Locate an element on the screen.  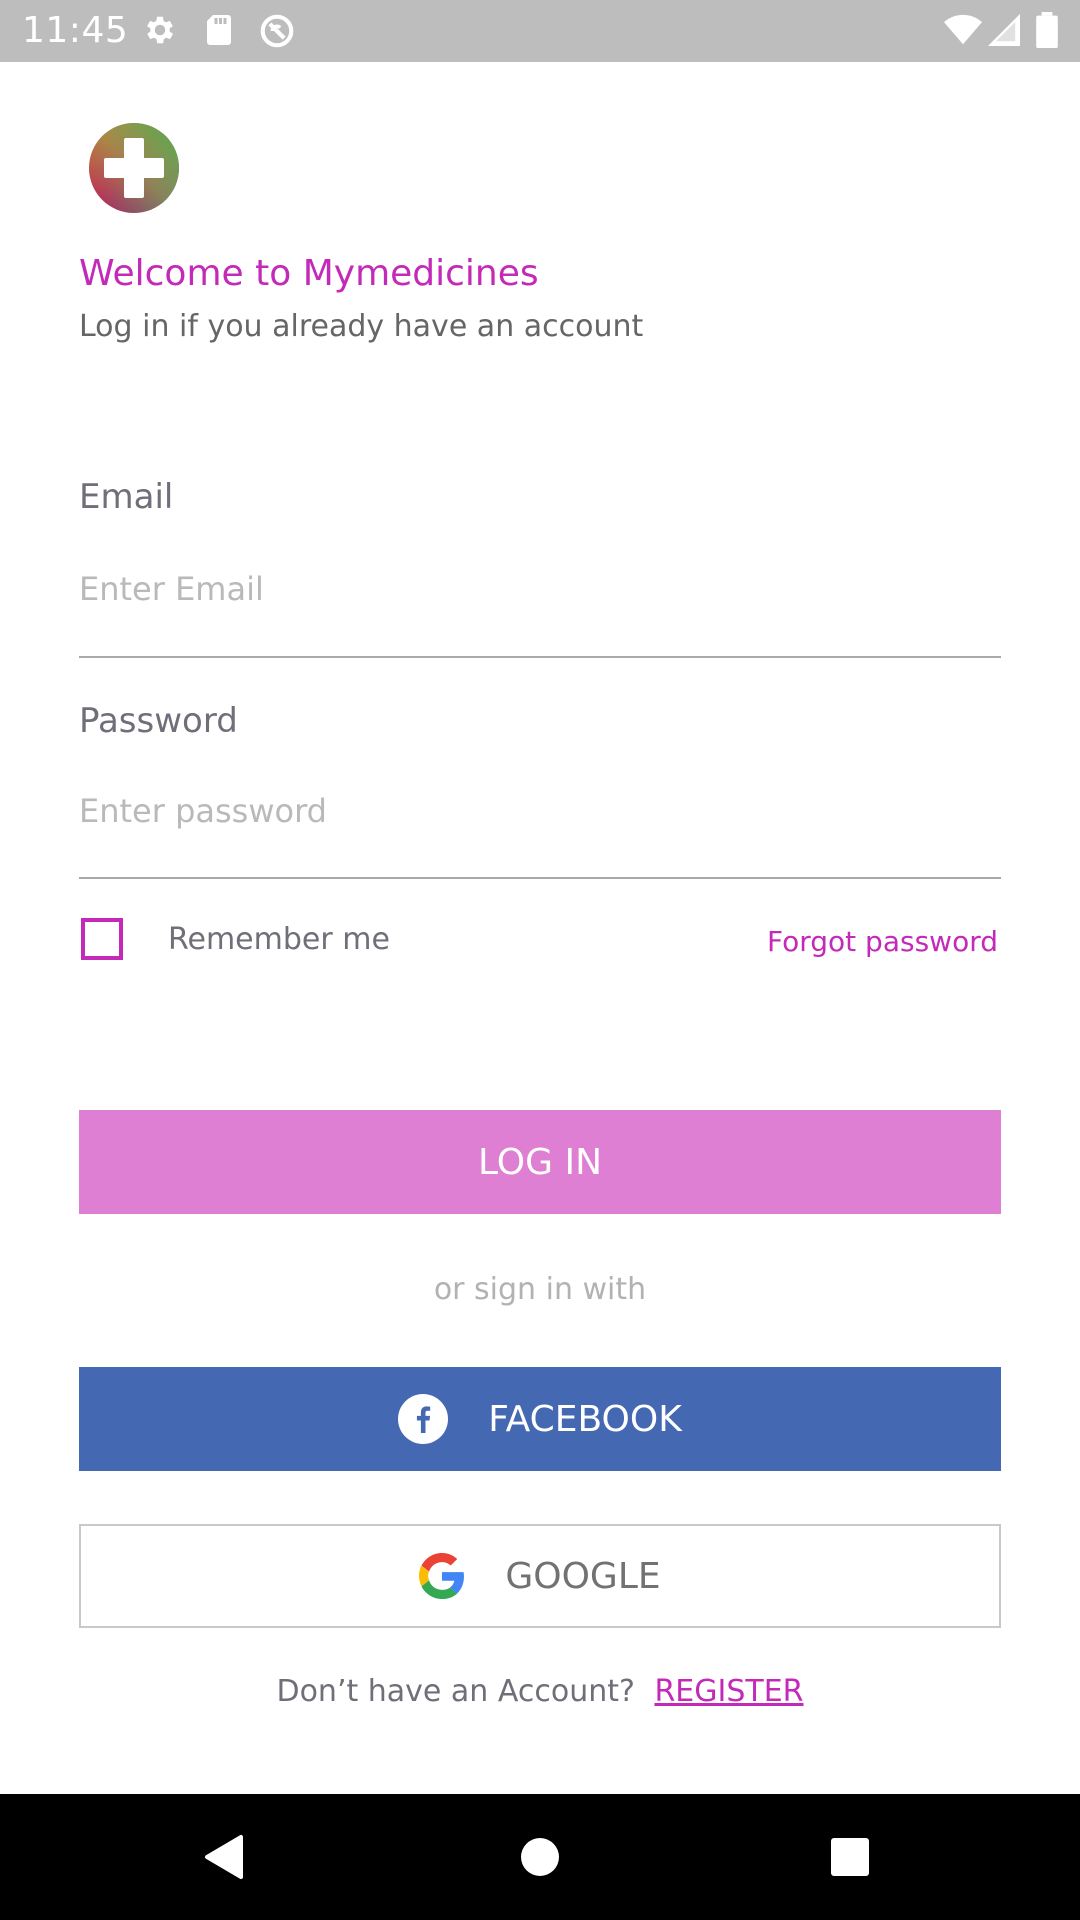
signal-icon is located at coordinates (1004, 32).